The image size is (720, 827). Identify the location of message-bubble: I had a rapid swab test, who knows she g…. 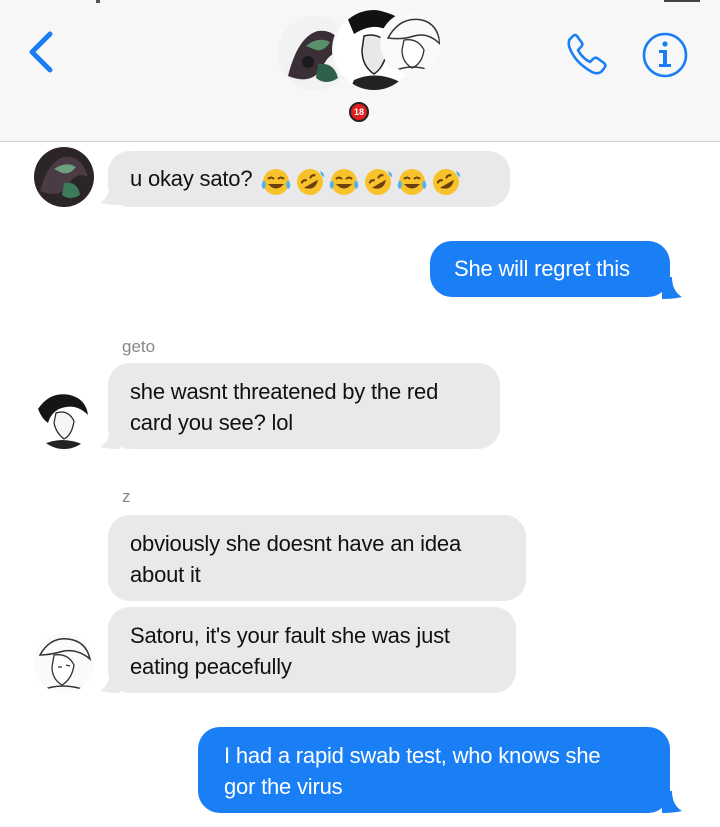
(434, 770).